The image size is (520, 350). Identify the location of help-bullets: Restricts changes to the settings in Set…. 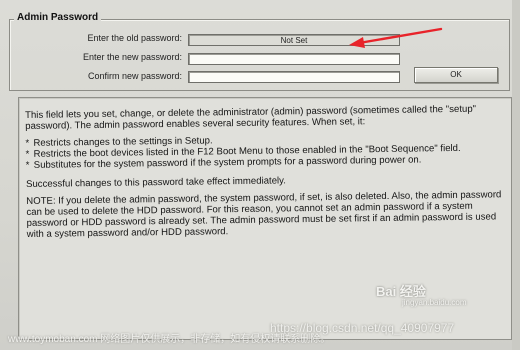
(263, 151).